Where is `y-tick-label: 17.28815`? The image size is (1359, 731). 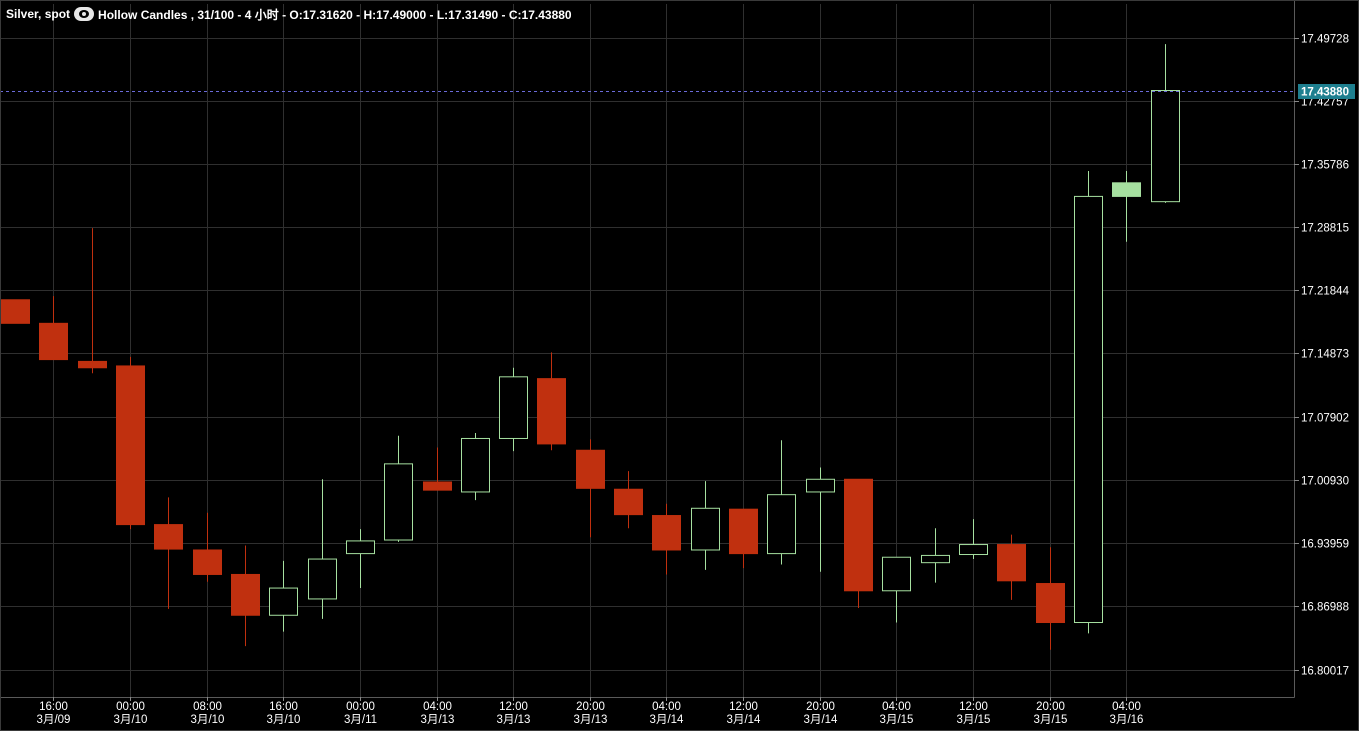
y-tick-label: 17.28815 is located at coordinates (1325, 229).